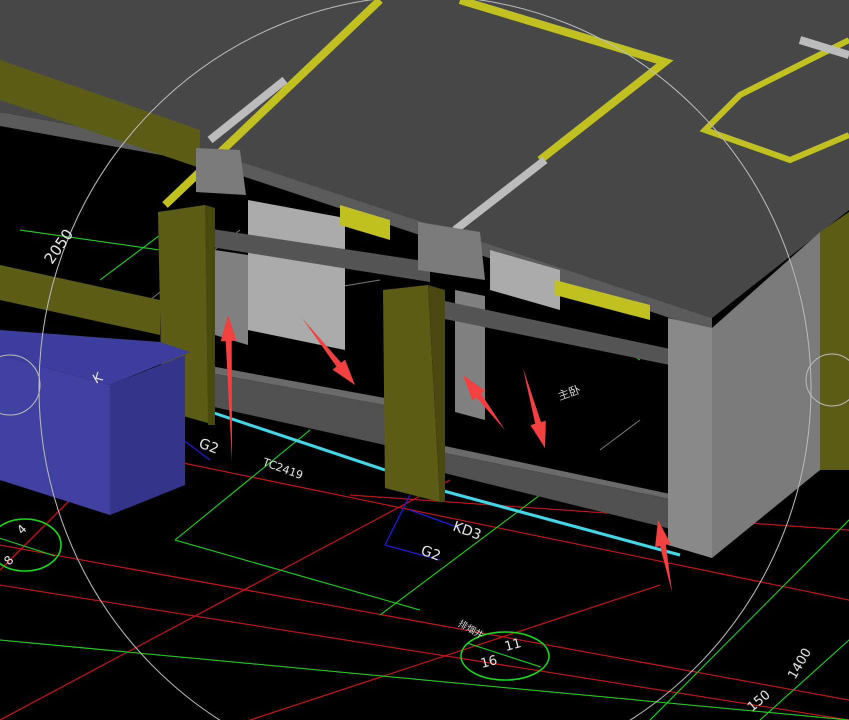 Image resolution: width=849 pixels, height=720 pixels. I want to click on plan-label: 11, so click(513, 645).